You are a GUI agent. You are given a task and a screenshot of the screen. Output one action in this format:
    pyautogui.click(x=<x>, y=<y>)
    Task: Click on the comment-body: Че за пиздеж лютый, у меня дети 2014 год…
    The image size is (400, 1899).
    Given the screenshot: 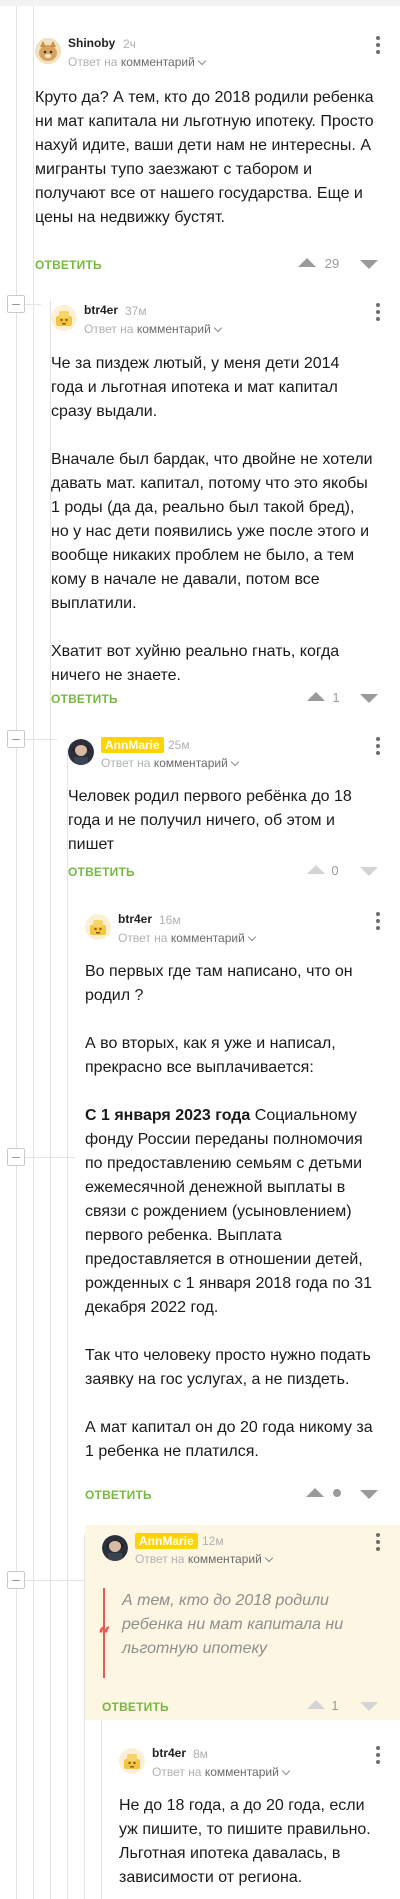 What is the action you would take?
    pyautogui.click(x=212, y=520)
    